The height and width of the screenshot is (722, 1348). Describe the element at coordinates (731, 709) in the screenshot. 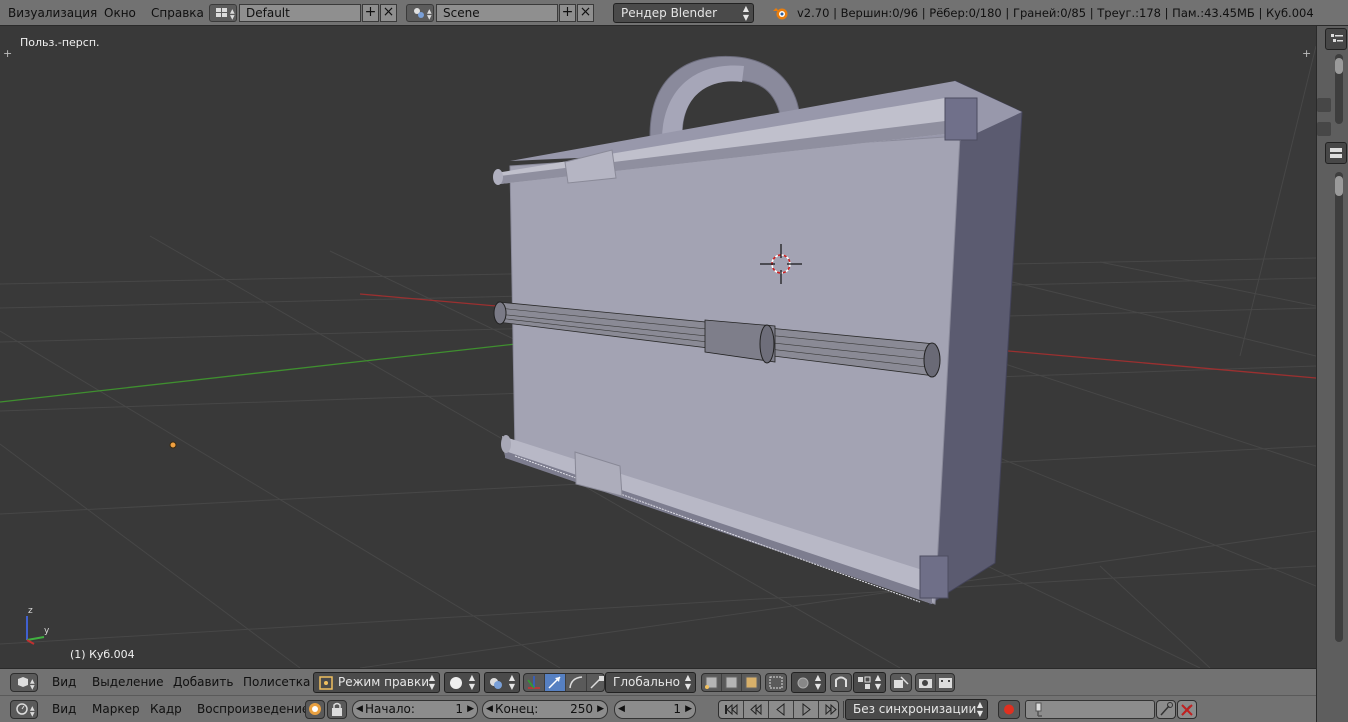

I see `jump-start-icon` at that location.